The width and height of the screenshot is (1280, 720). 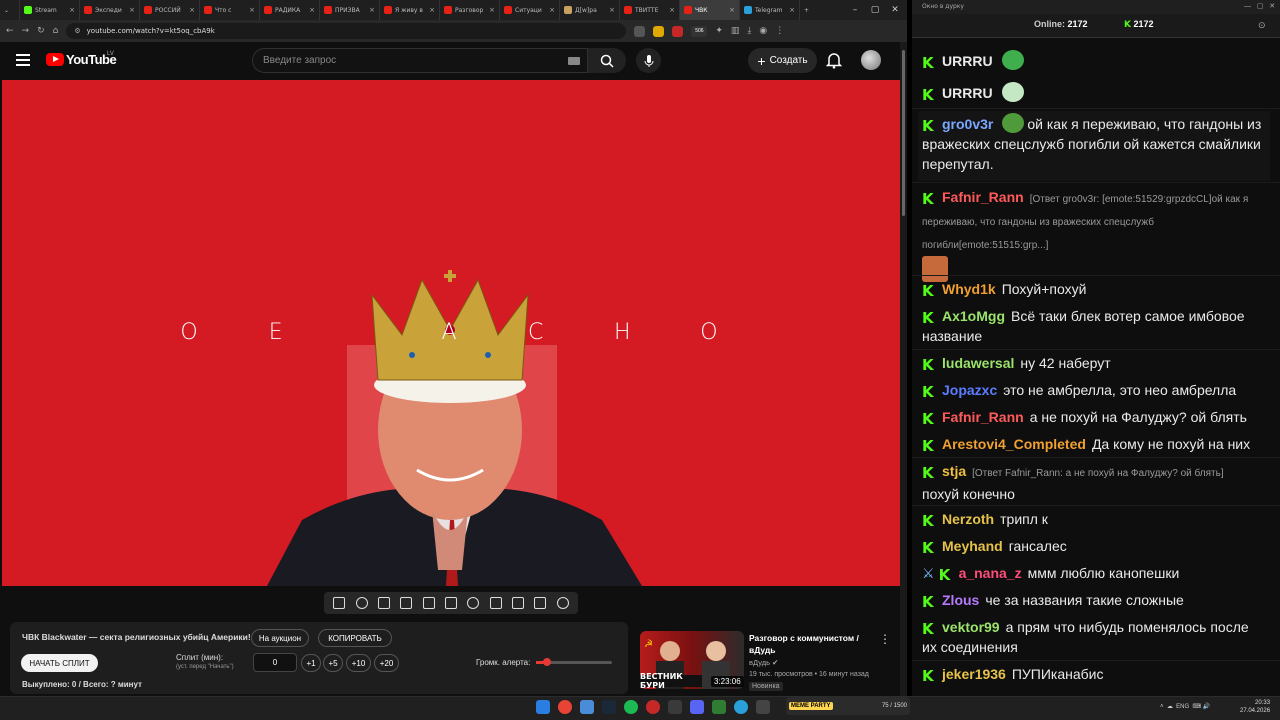 What do you see at coordinates (339, 603) in the screenshot?
I see `loop-icon` at bounding box center [339, 603].